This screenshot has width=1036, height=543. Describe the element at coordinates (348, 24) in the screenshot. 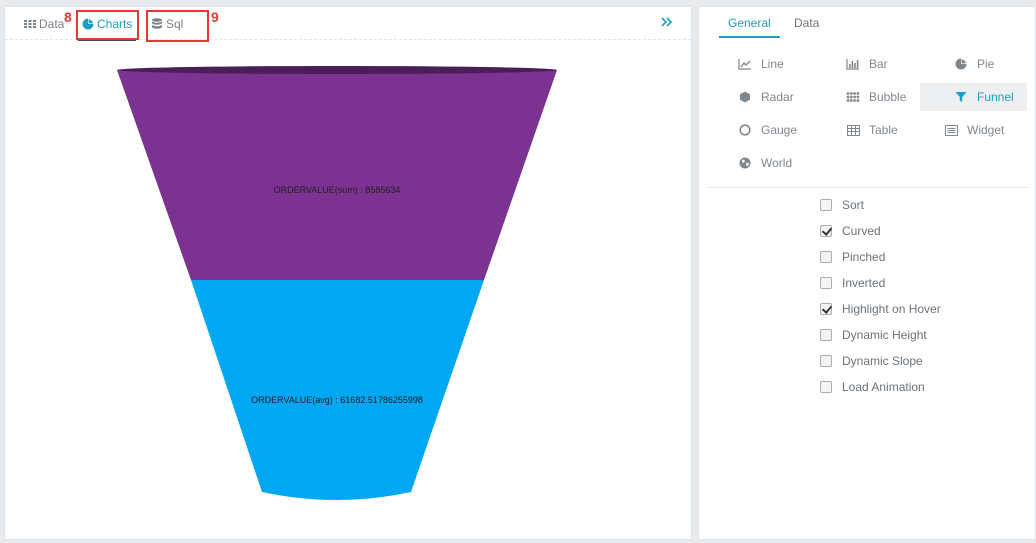

I see `view-tabs: Data Charts Sql 8 9` at that location.